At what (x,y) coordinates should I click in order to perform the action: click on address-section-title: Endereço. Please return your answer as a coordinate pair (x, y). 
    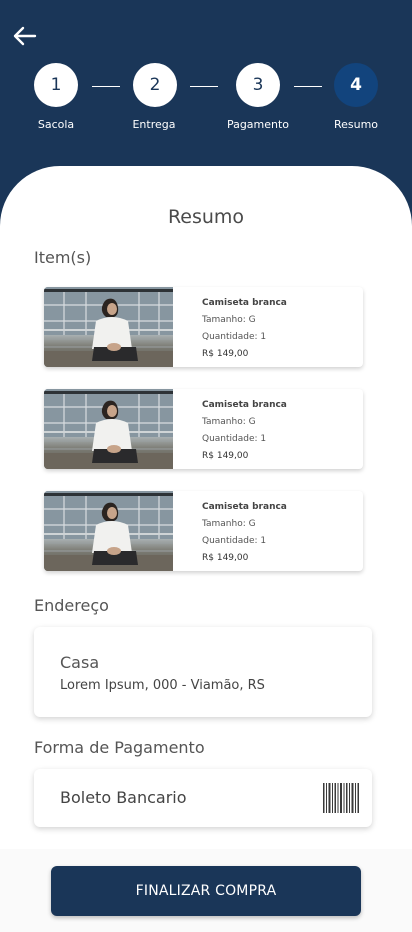
    Looking at the image, I should click on (71, 605).